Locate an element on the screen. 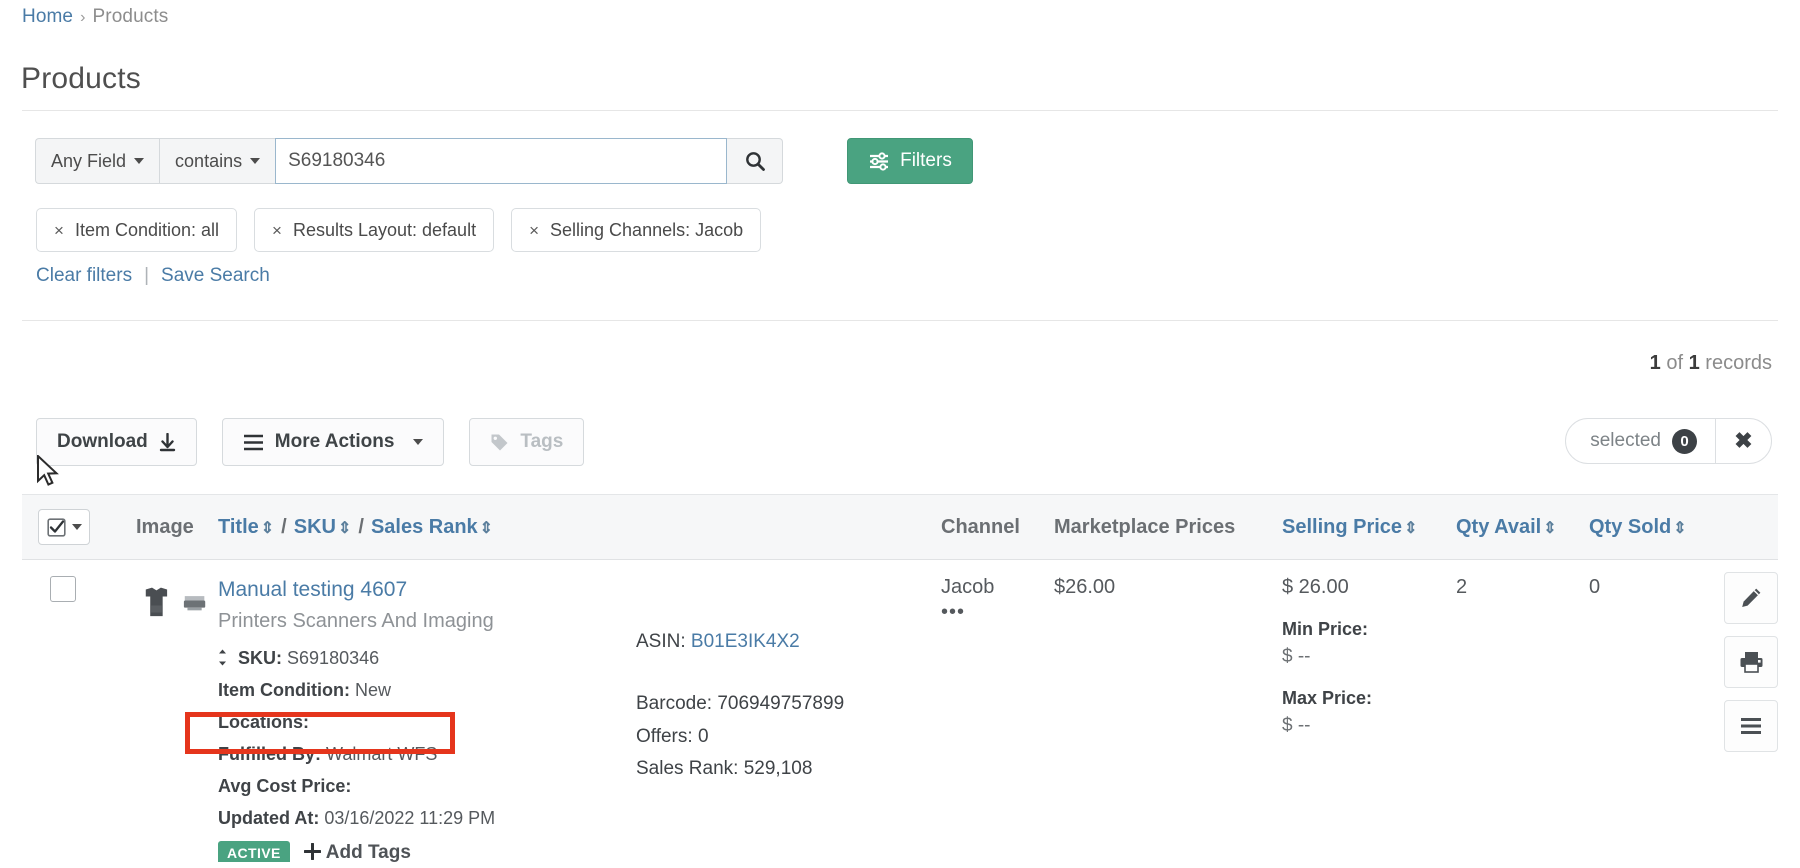  checkbox-checked-icon is located at coordinates (56, 527).